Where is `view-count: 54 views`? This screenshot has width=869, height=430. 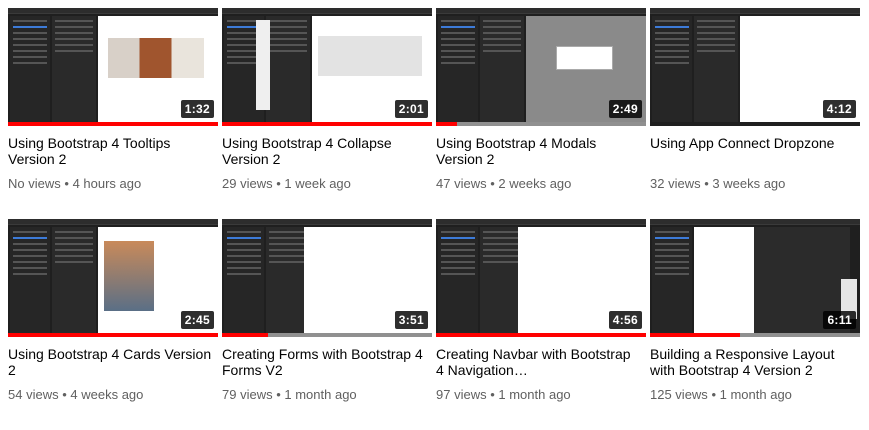 view-count: 54 views is located at coordinates (33, 394).